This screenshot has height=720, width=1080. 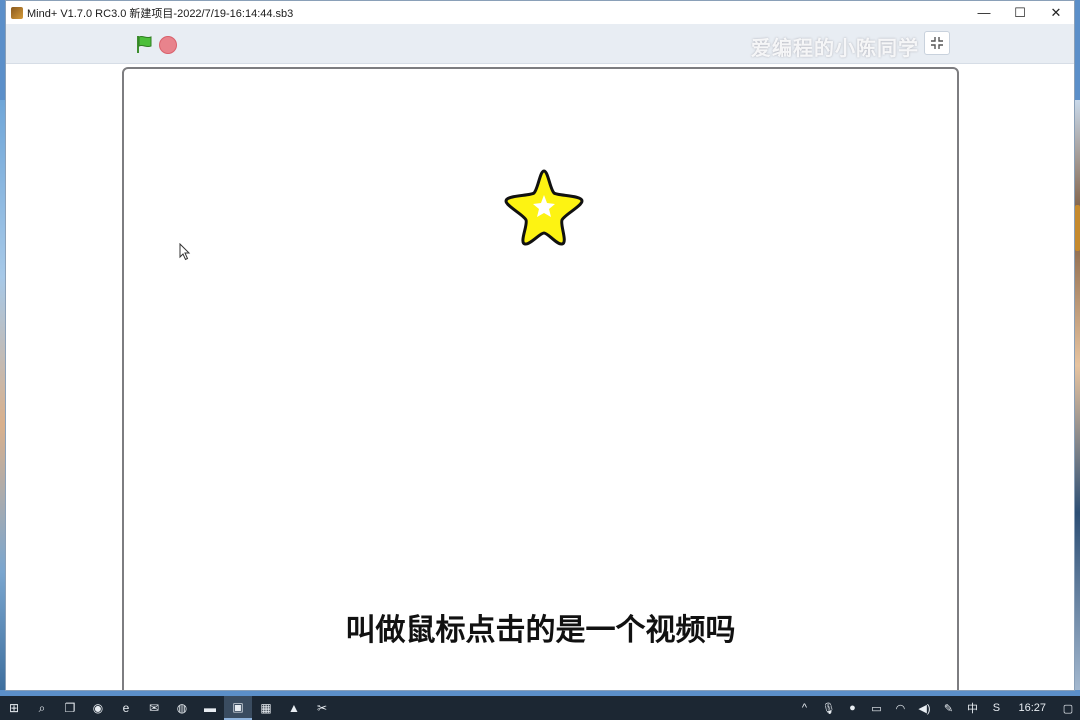 What do you see at coordinates (144, 44) in the screenshot?
I see `green-flag-icon` at bounding box center [144, 44].